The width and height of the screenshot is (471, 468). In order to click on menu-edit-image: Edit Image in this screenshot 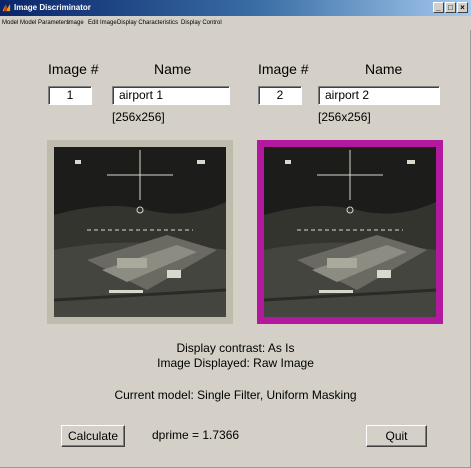, I will do `click(102, 23)`.